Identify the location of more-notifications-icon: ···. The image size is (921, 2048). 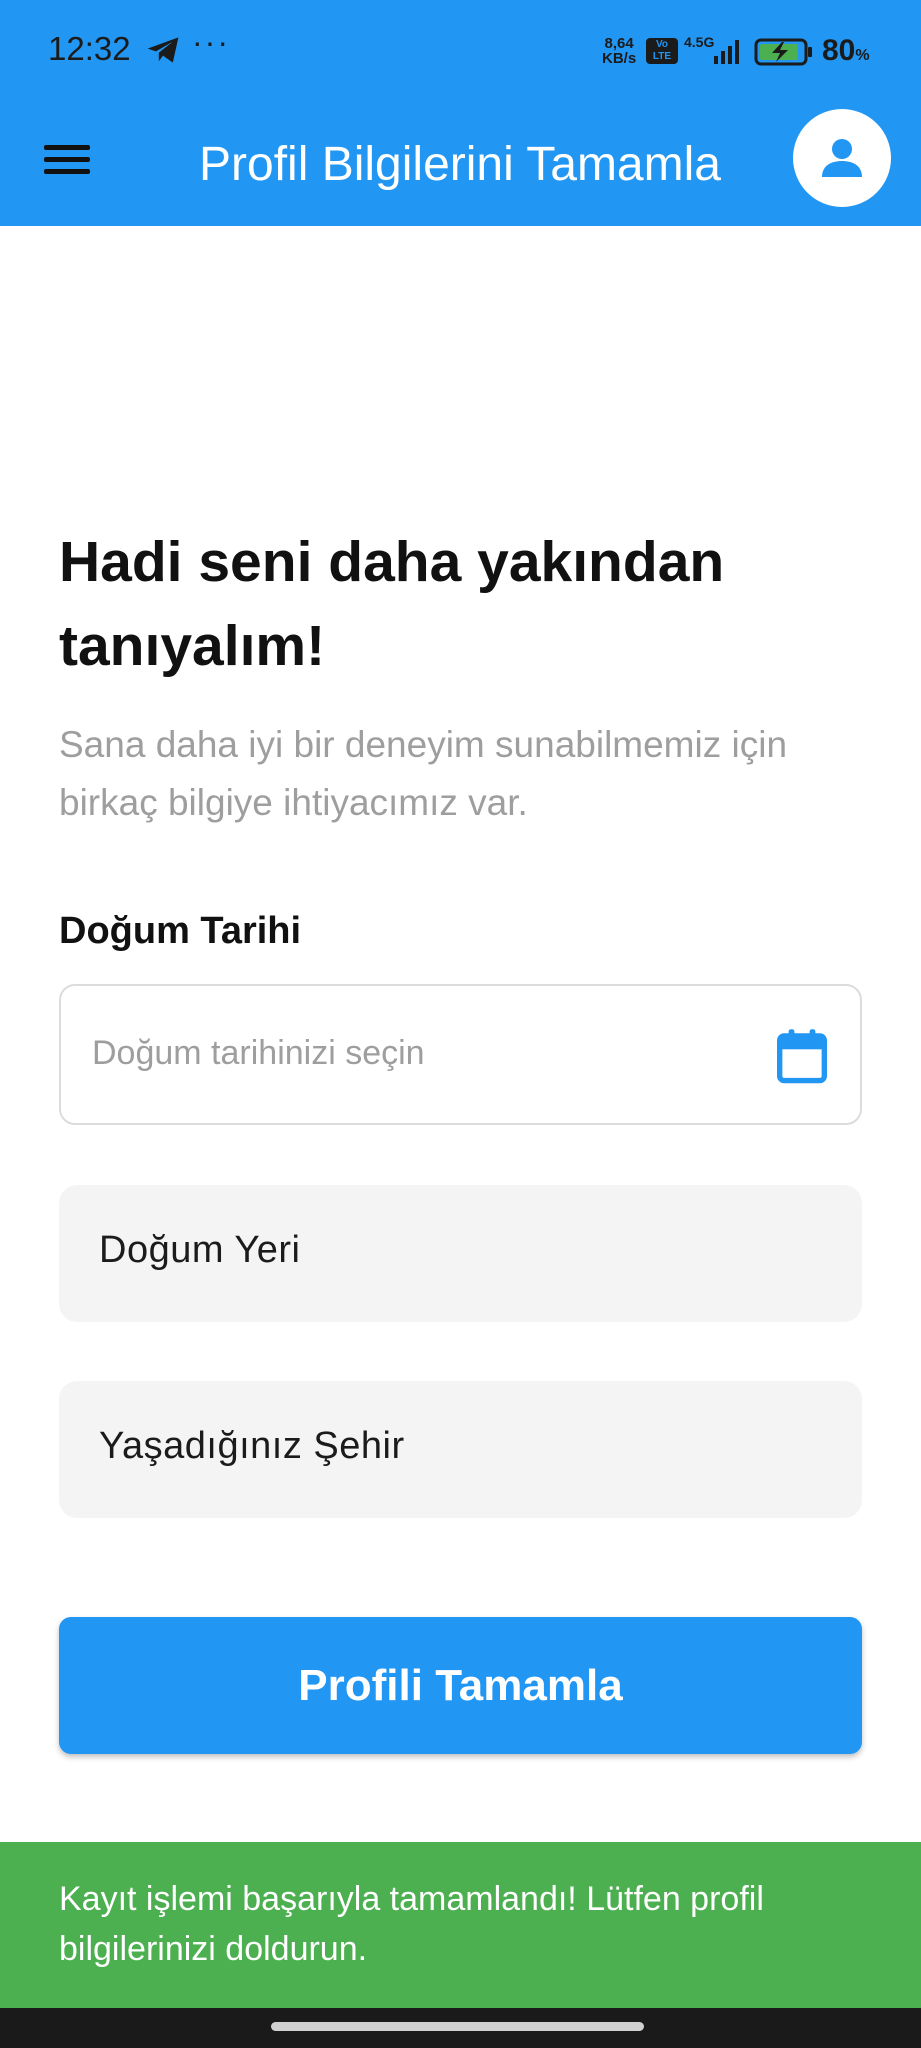
(211, 42).